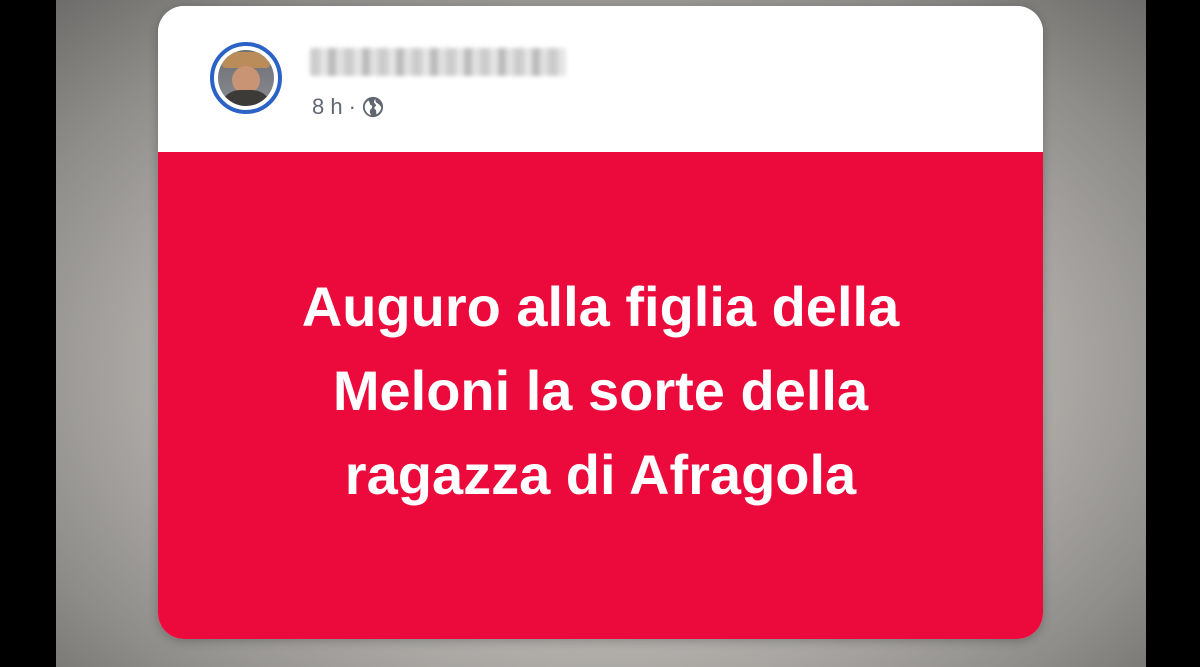 The width and height of the screenshot is (1200, 667). I want to click on globe-icon, so click(373, 107).